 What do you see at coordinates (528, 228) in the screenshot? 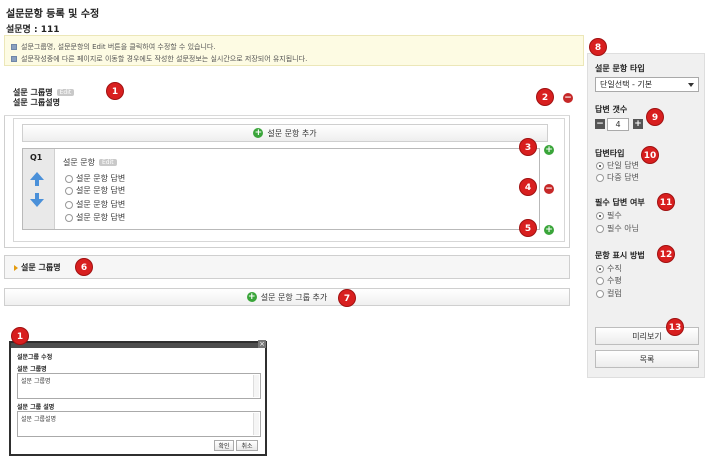
I see `callout-marker: 5` at bounding box center [528, 228].